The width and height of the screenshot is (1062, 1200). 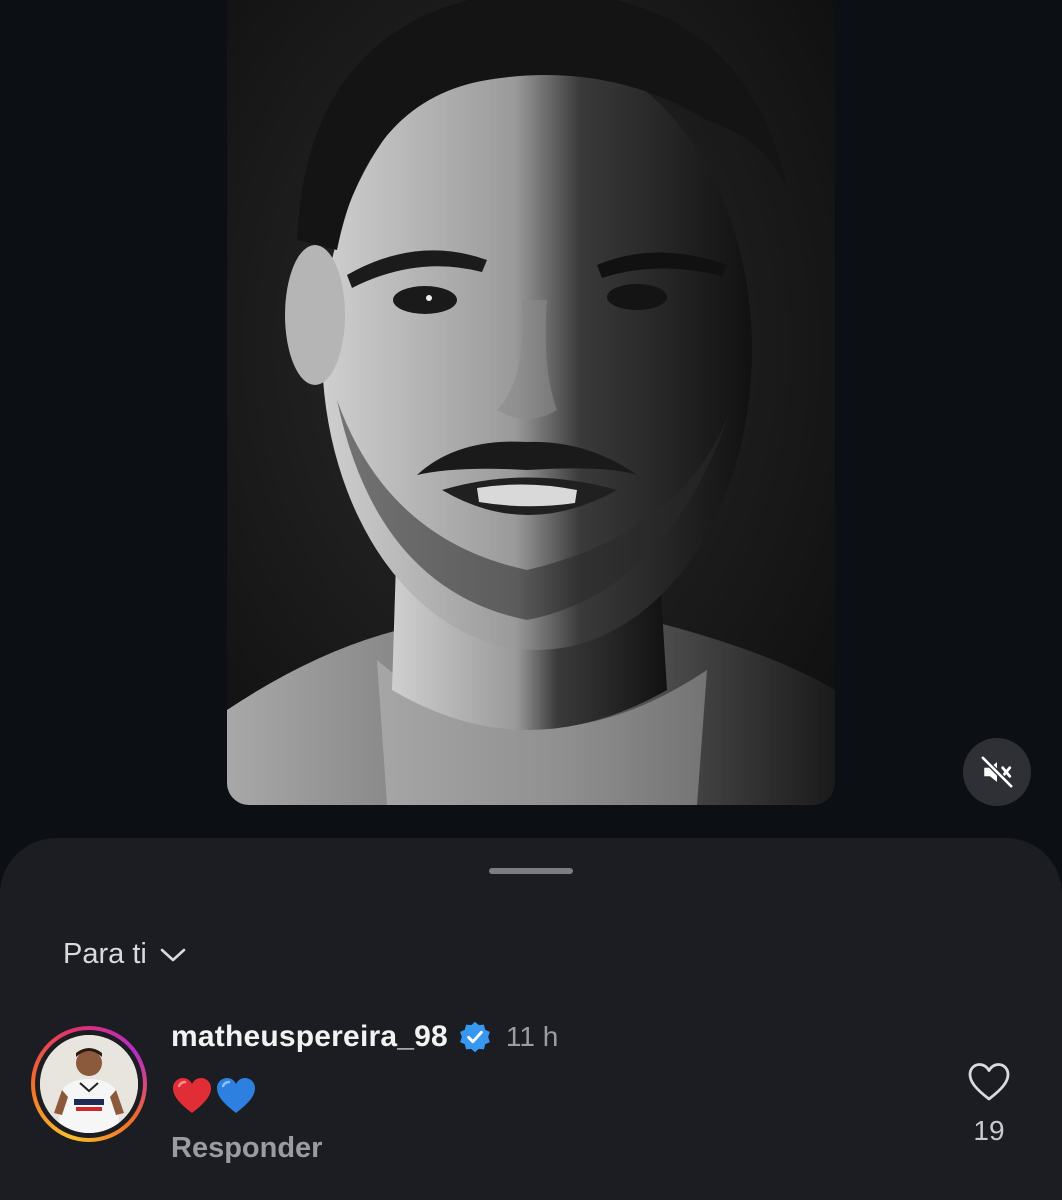 I want to click on avatar, so click(x=89, y=1084).